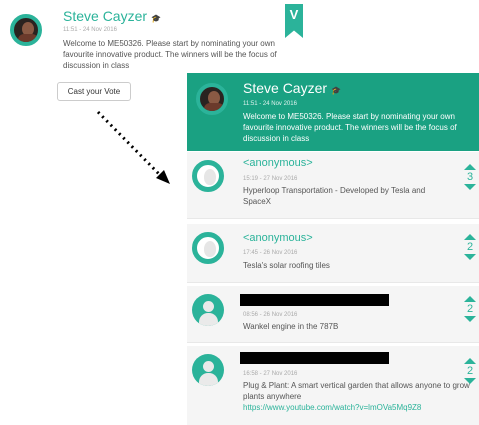 This screenshot has width=479, height=425. I want to click on entry-timestamp: 17:45 - 26 Nov 2016, so click(270, 253).